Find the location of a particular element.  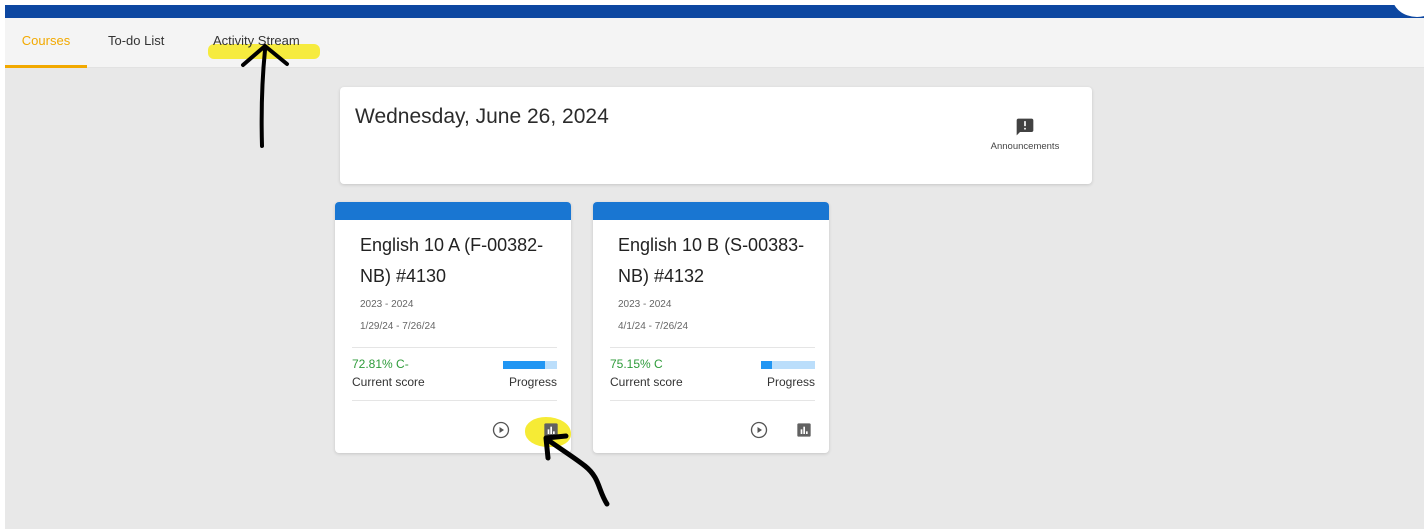

tab-bar: Courses To-do List Activity Stream is located at coordinates (714, 43).